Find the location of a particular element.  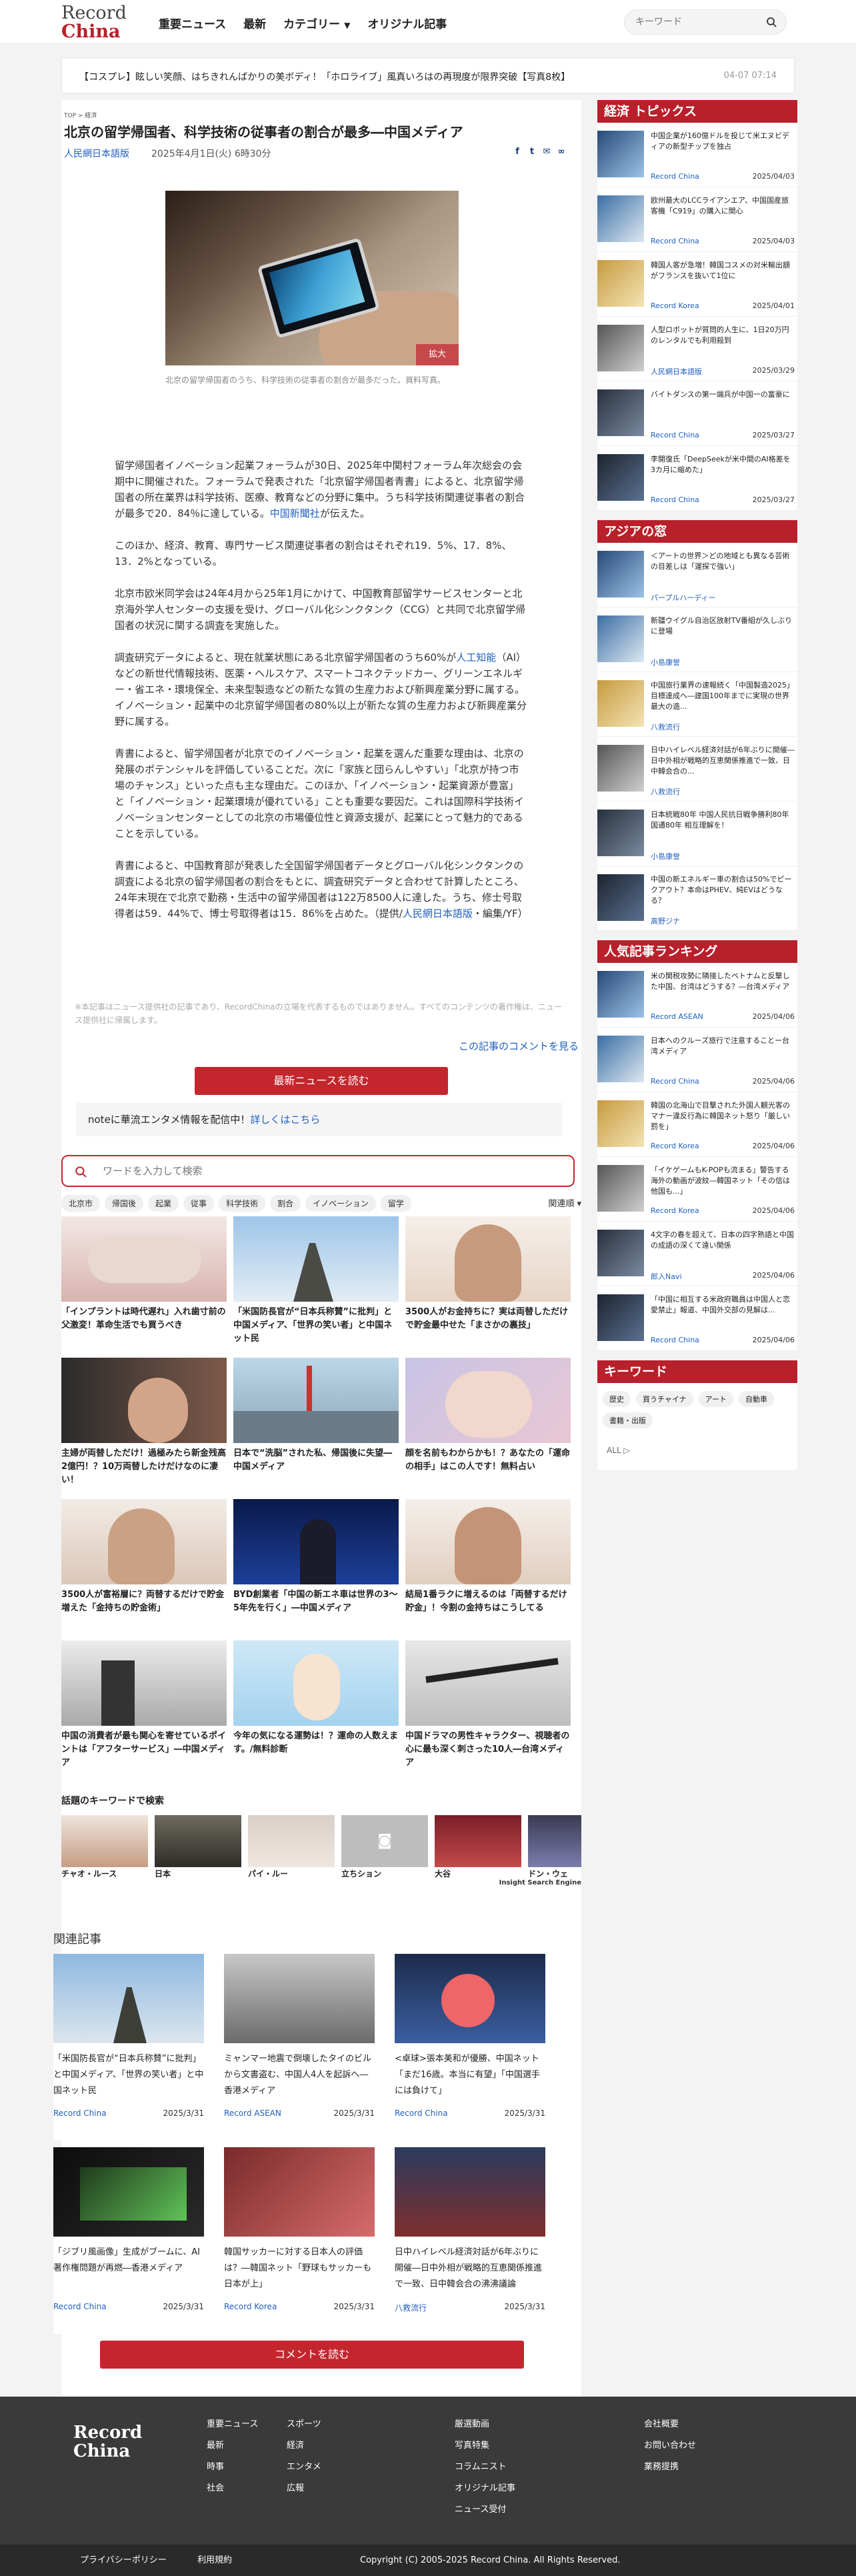

keyword-card: ◙ 立ちション is located at coordinates (384, 1846).